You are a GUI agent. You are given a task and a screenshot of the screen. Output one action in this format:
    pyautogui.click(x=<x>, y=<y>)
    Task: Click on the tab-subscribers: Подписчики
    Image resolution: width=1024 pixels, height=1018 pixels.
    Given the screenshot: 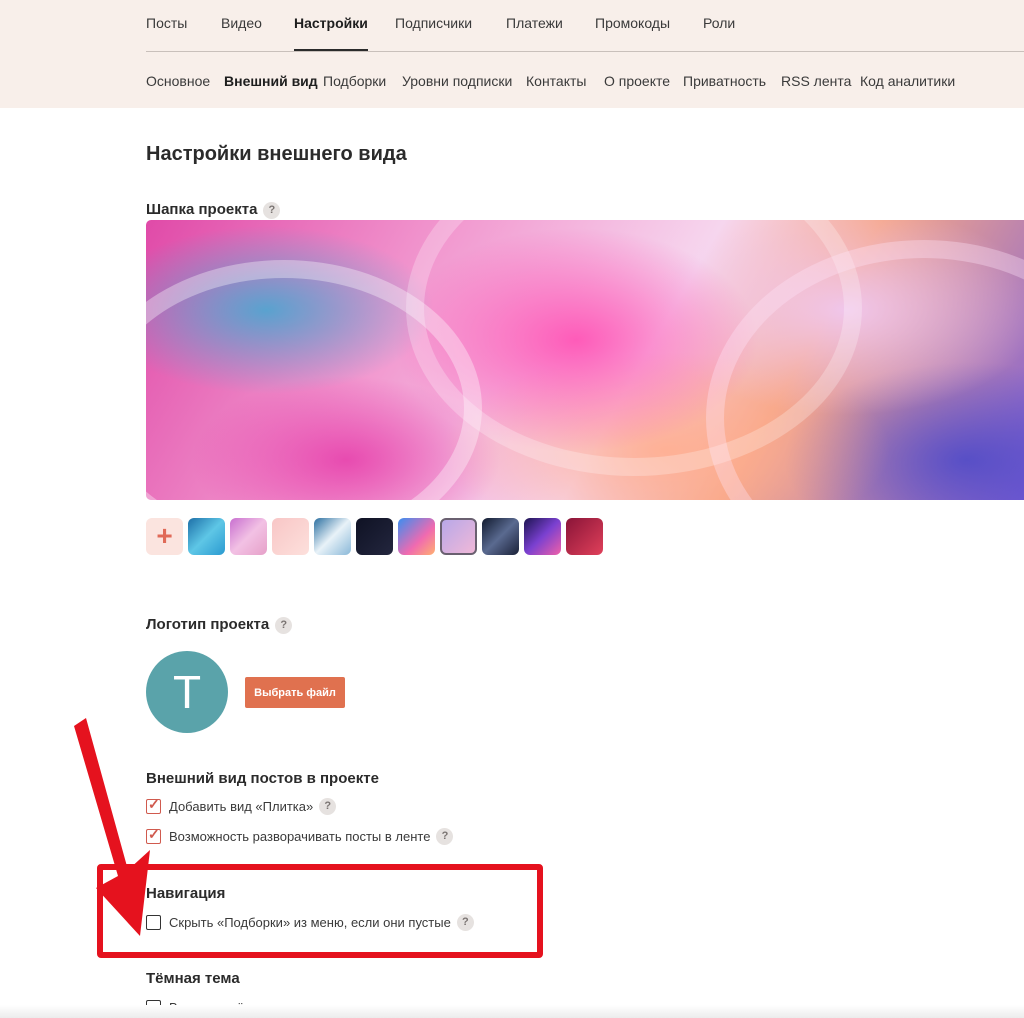 What is the action you would take?
    pyautogui.click(x=433, y=23)
    